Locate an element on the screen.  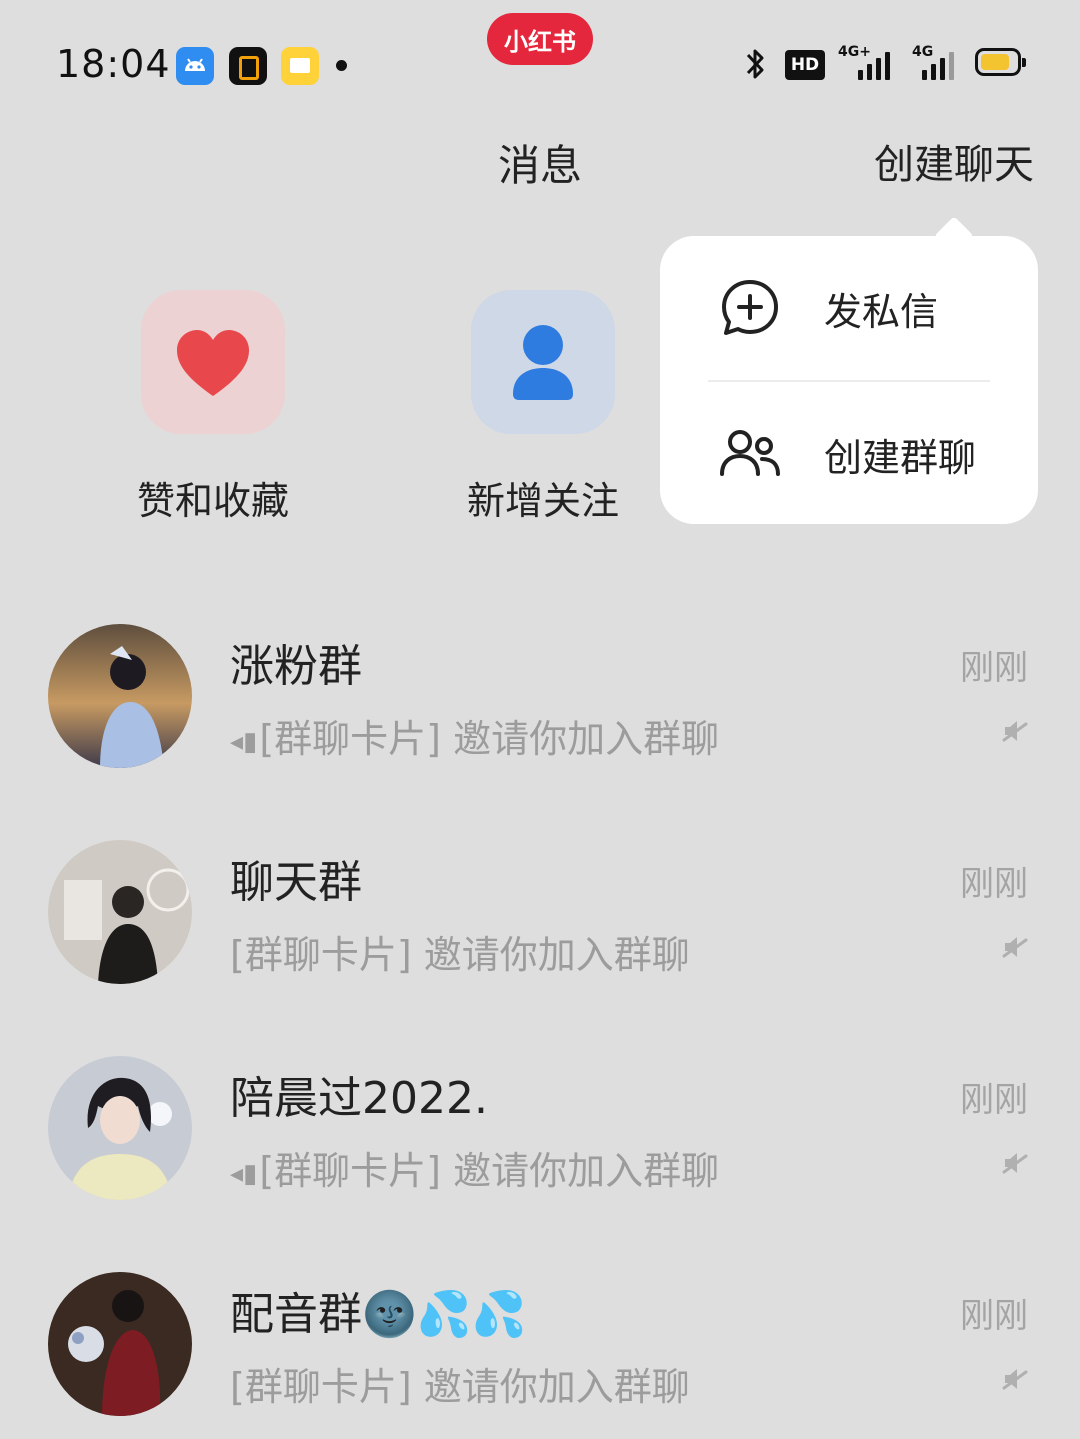
network-type-1: 4G+ is located at coordinates (854, 52).